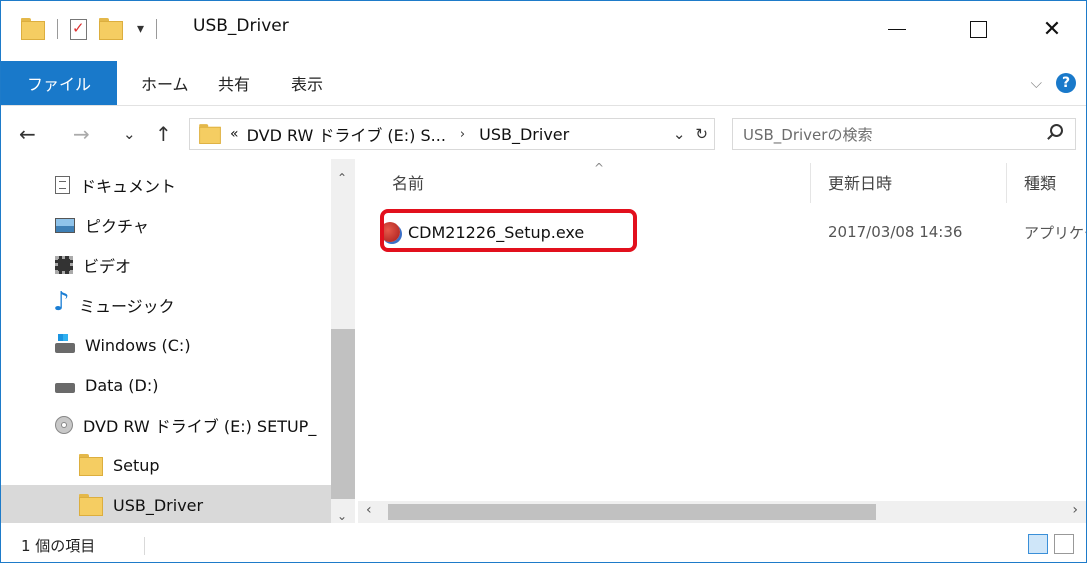 Image resolution: width=1087 pixels, height=563 pixels. What do you see at coordinates (1075, 510) in the screenshot?
I see `scroll-right-icon: ›` at bounding box center [1075, 510].